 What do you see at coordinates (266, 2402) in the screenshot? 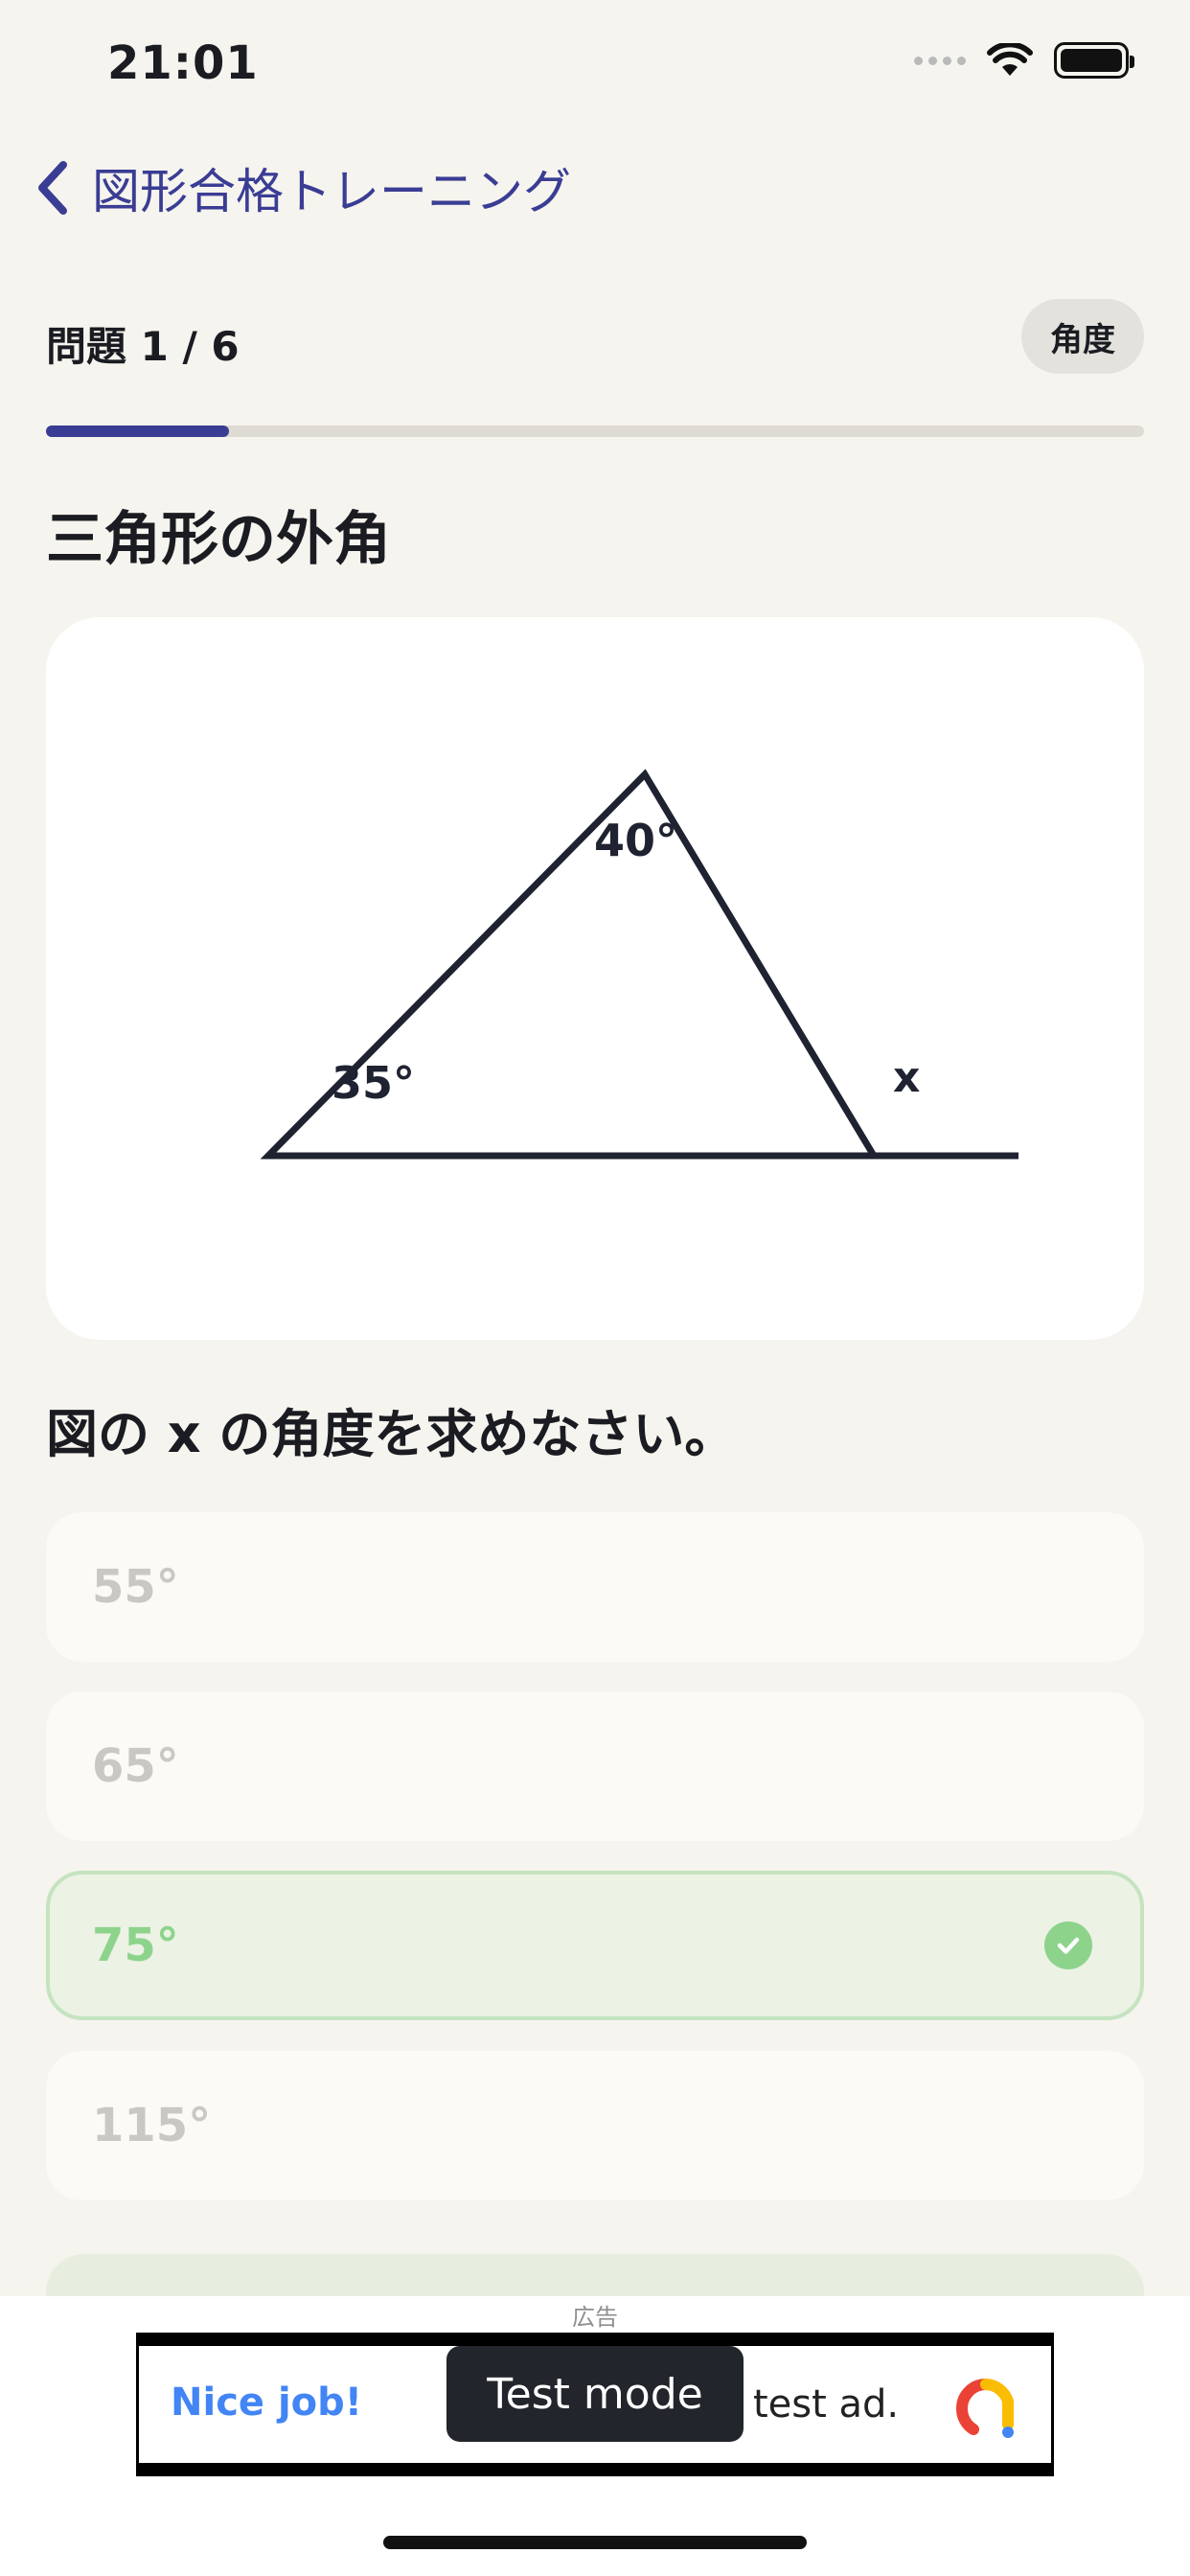
I see `ad-headline: Nice job!` at bounding box center [266, 2402].